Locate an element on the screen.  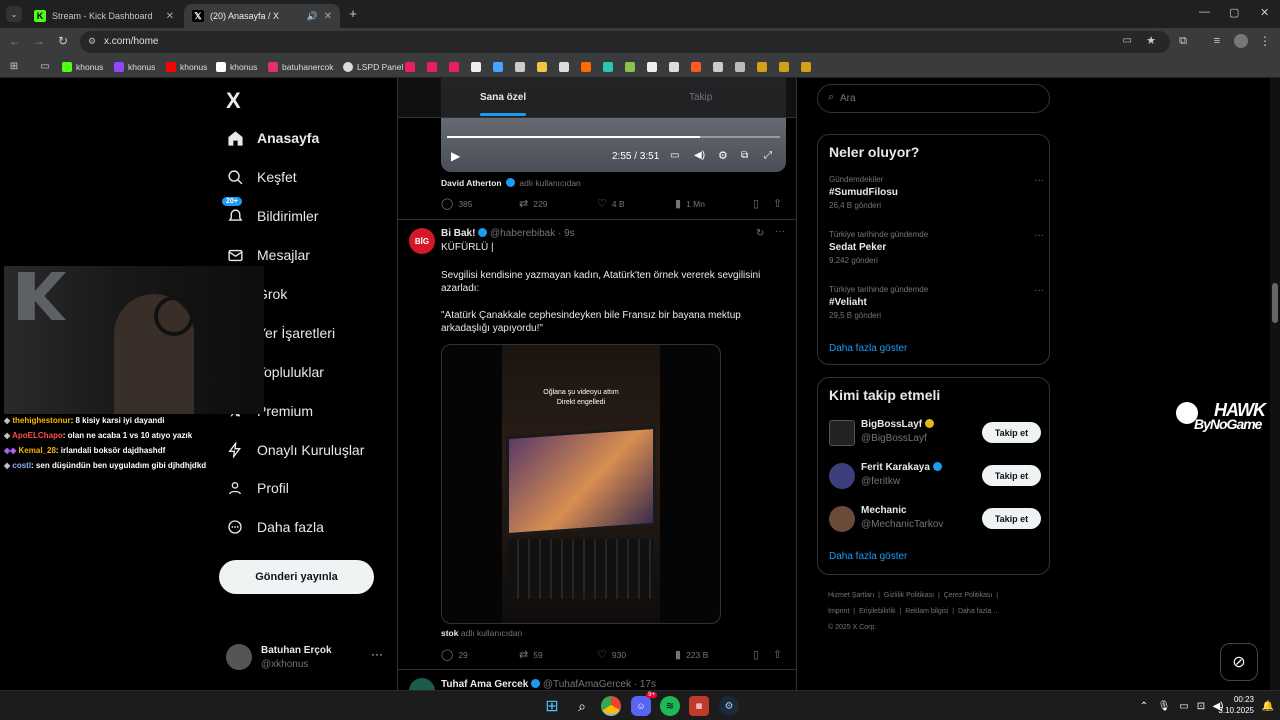
menu-dots-icon: ⋮ is located at coordinates (1265, 41).